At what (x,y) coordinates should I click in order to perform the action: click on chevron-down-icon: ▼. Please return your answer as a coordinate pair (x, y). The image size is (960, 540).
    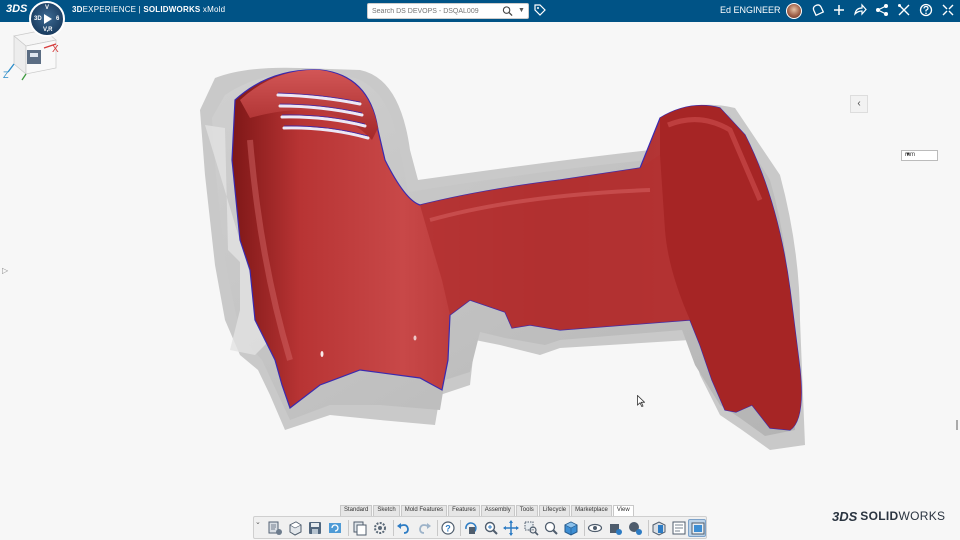
    Looking at the image, I should click on (920, 155).